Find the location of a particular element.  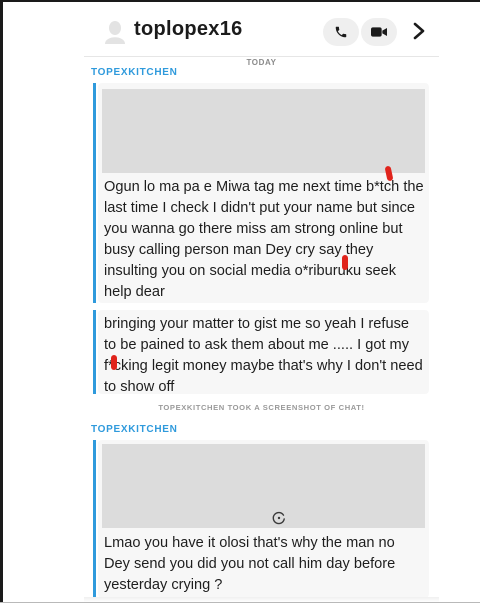

call-button is located at coordinates (341, 32).